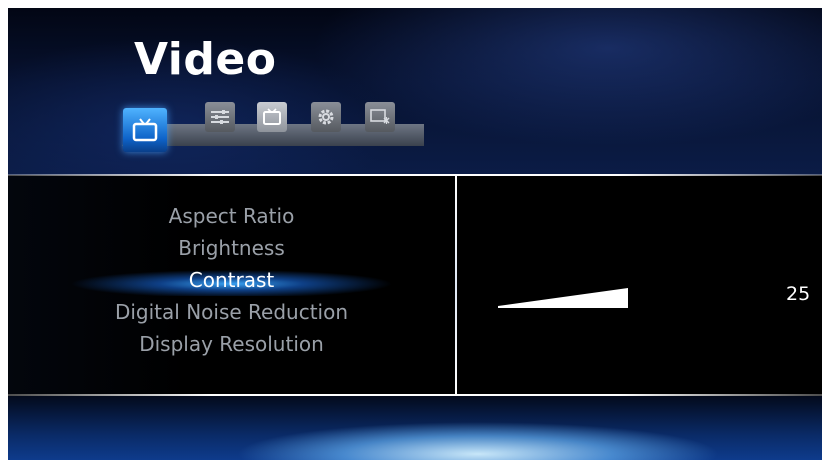 The width and height of the screenshot is (825, 464). I want to click on menu-item-brightness: Brightness, so click(231, 248).